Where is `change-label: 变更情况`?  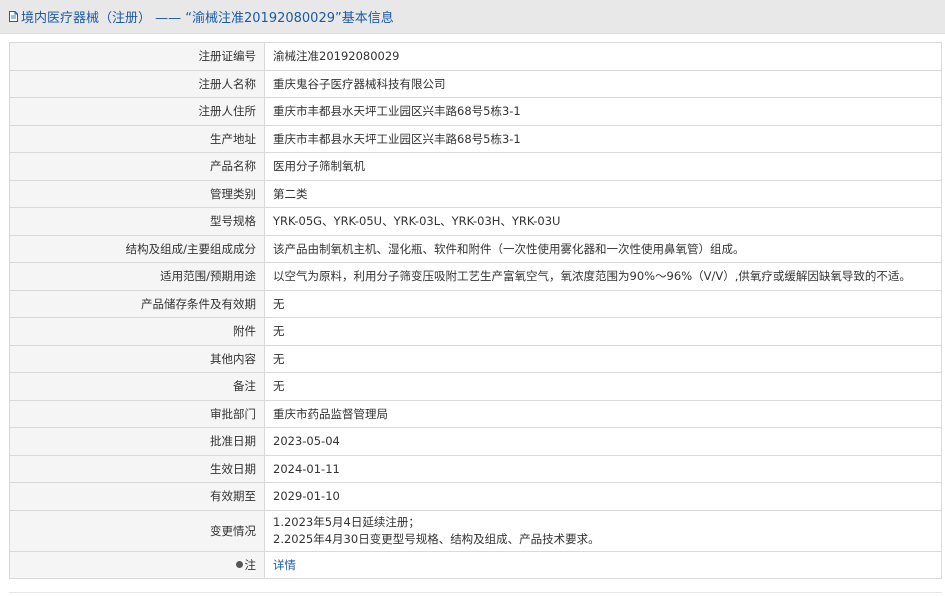
change-label: 变更情况 is located at coordinates (137, 530).